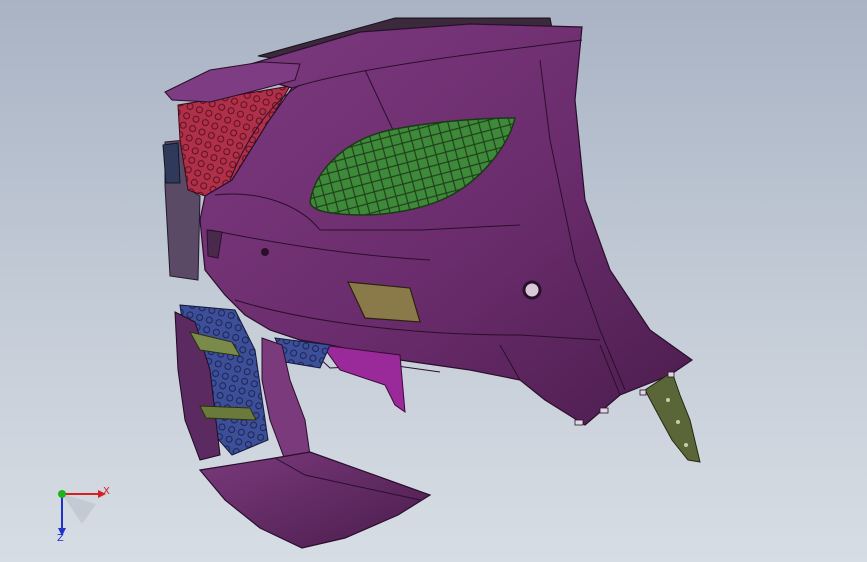  I want to click on reference-triad: X Z, so click(80, 513).